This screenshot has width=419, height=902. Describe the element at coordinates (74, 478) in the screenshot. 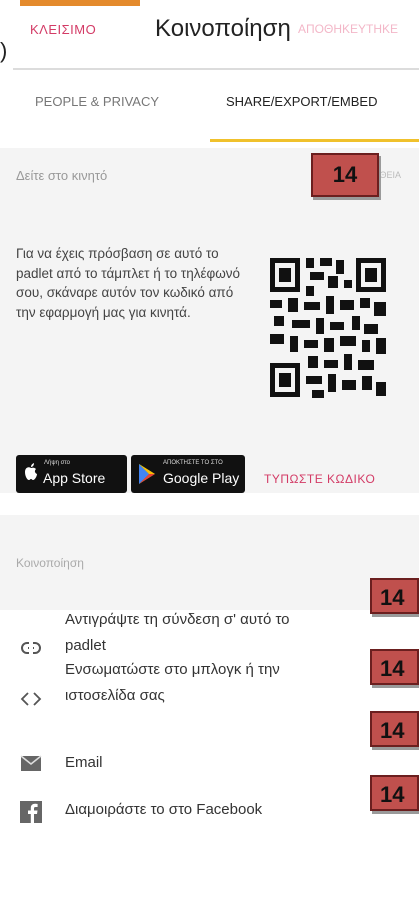

I see `app-store-label: App Store` at that location.